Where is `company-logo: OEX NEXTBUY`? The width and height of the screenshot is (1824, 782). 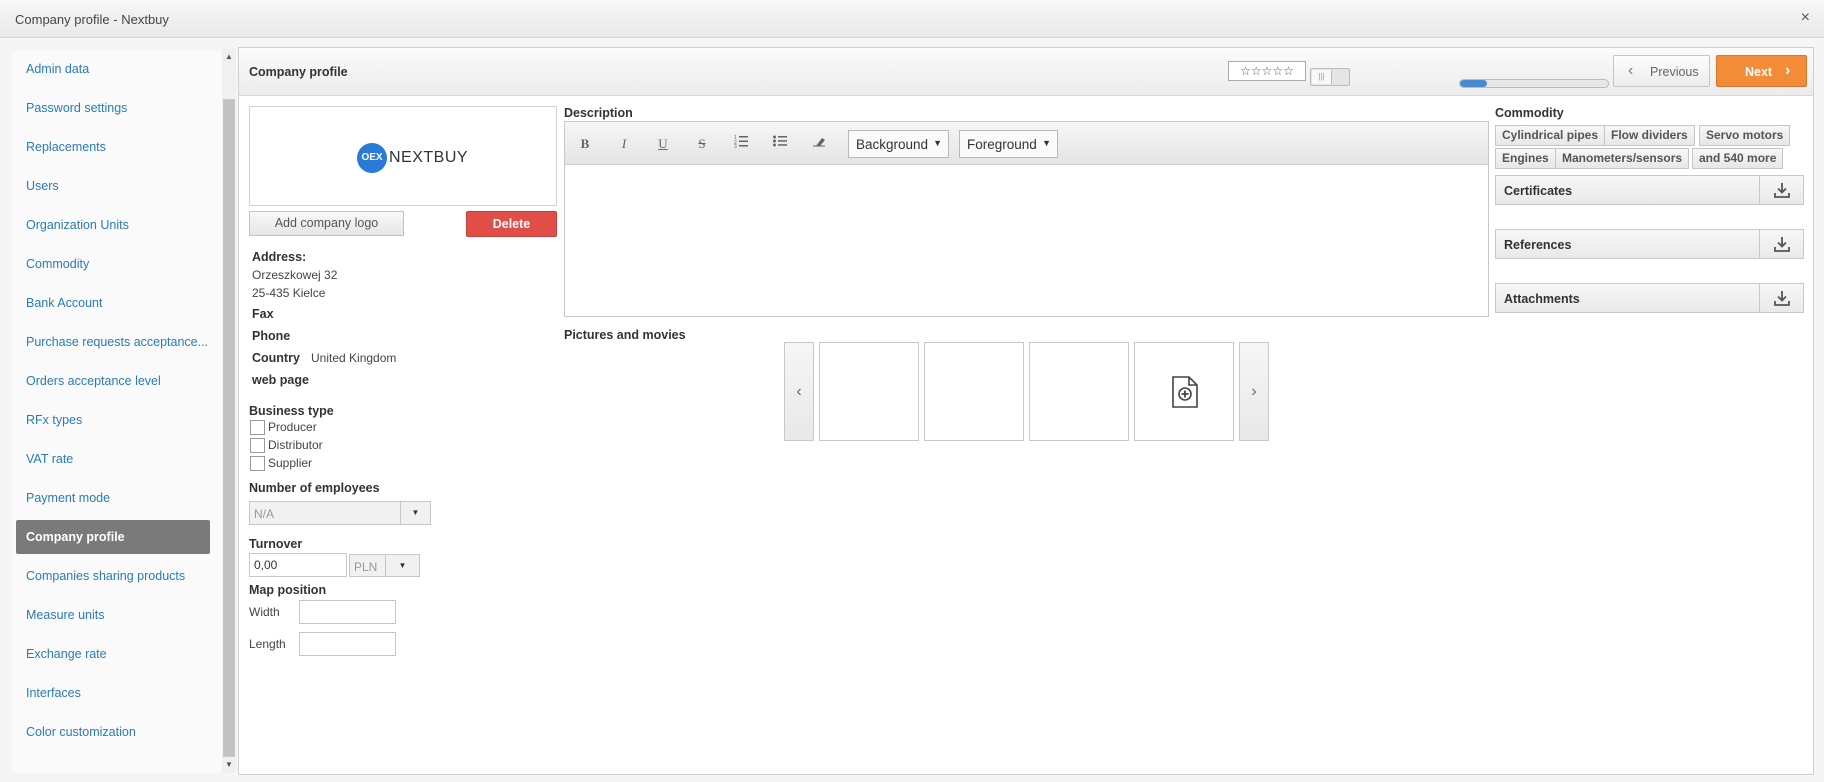 company-logo: OEX NEXTBUY is located at coordinates (412, 158).